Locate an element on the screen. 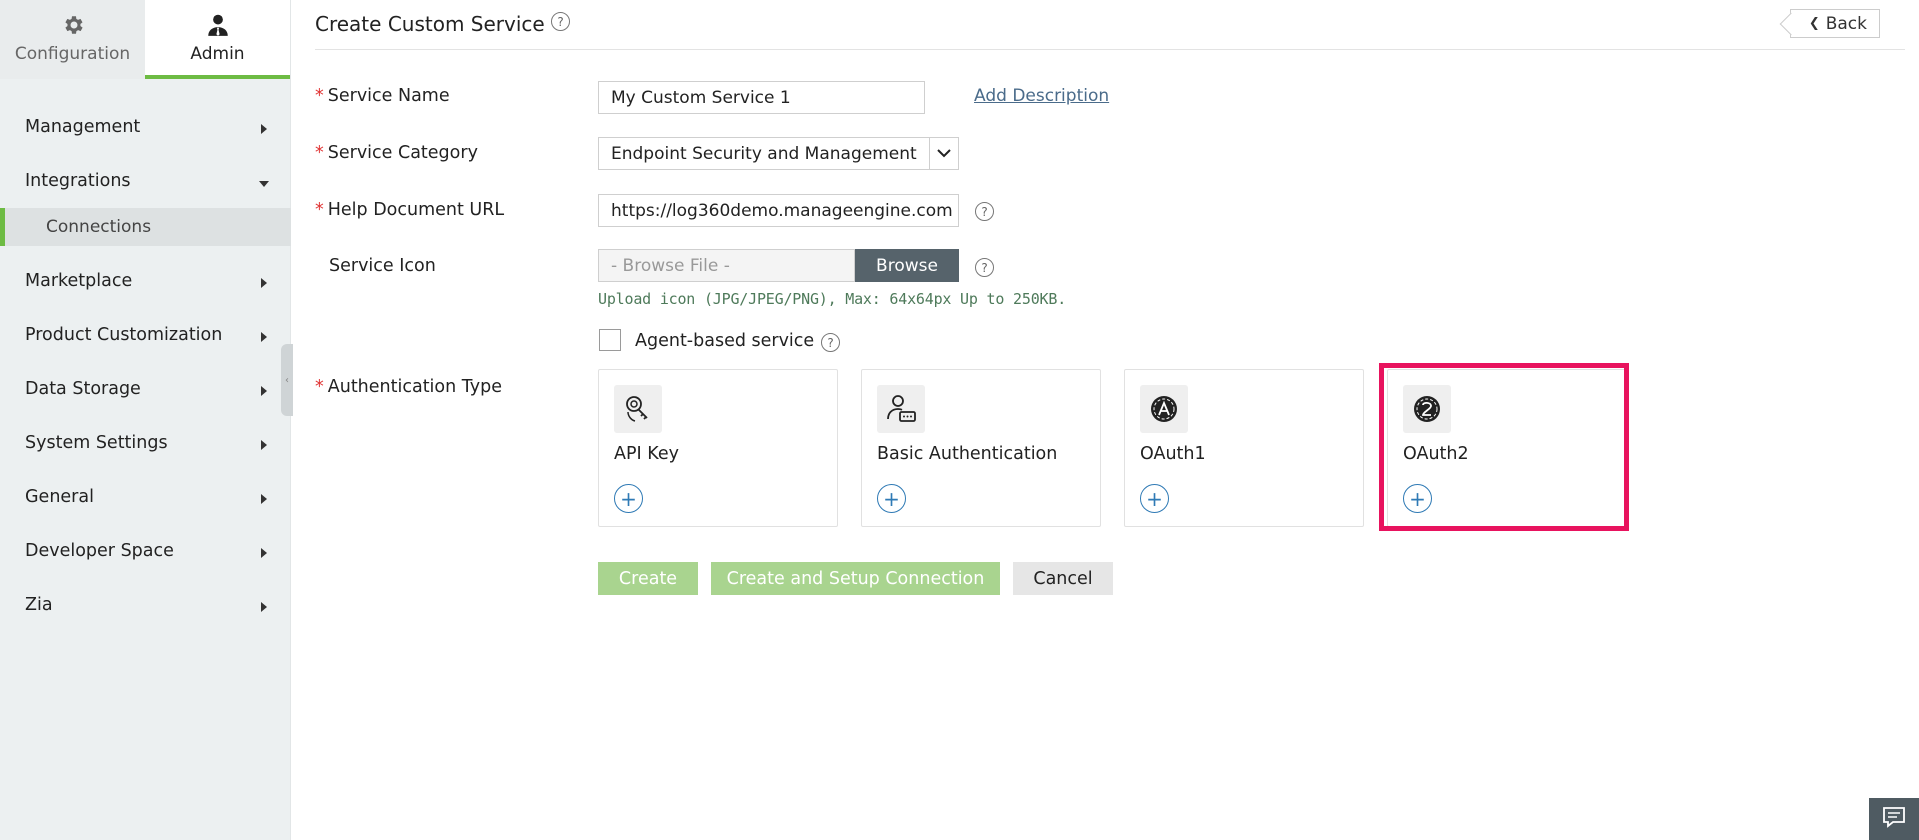 The width and height of the screenshot is (1919, 840). auth-card-label: OAuth1 is located at coordinates (1173, 454).